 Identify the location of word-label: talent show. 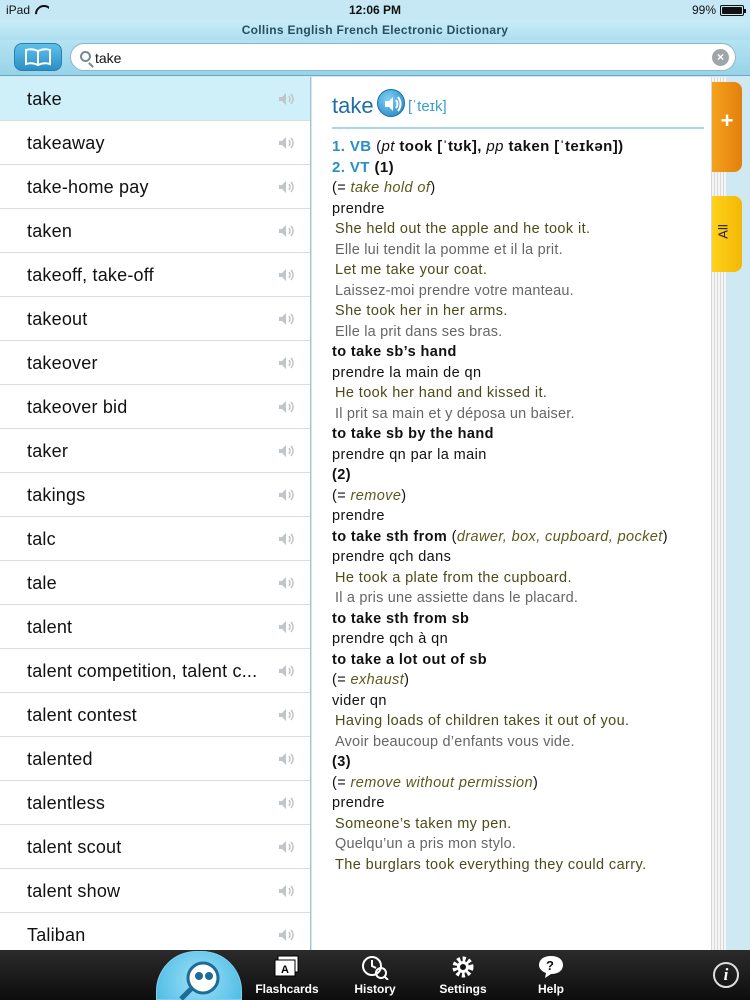
(74, 891).